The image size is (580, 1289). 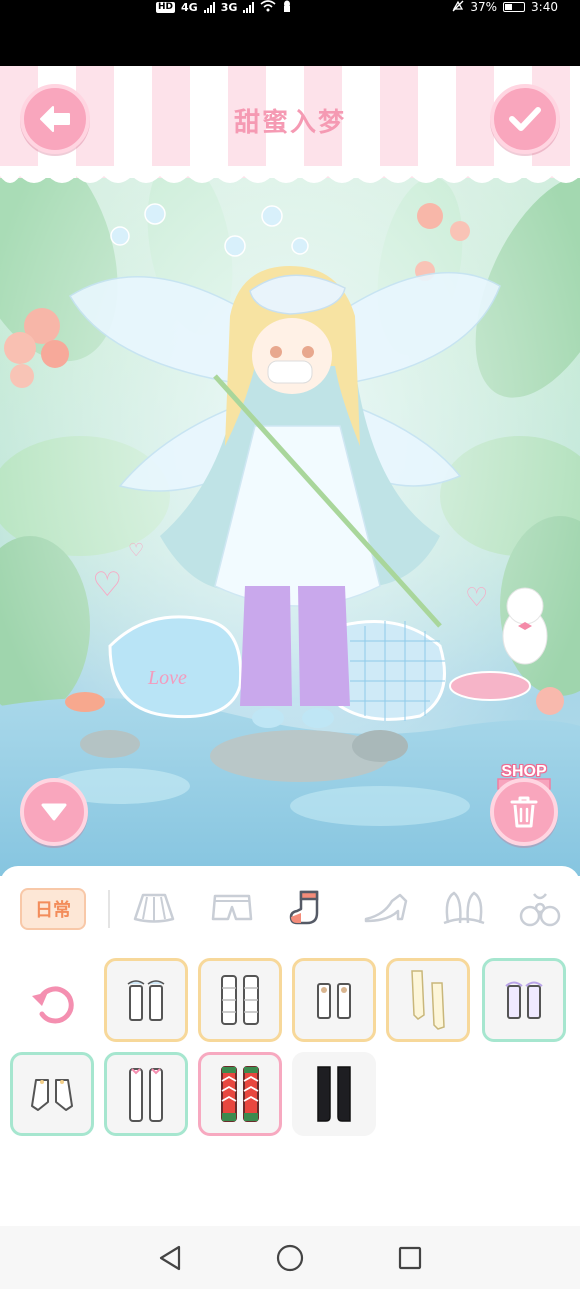 What do you see at coordinates (287, 7) in the screenshot?
I see `notification-icon` at bounding box center [287, 7].